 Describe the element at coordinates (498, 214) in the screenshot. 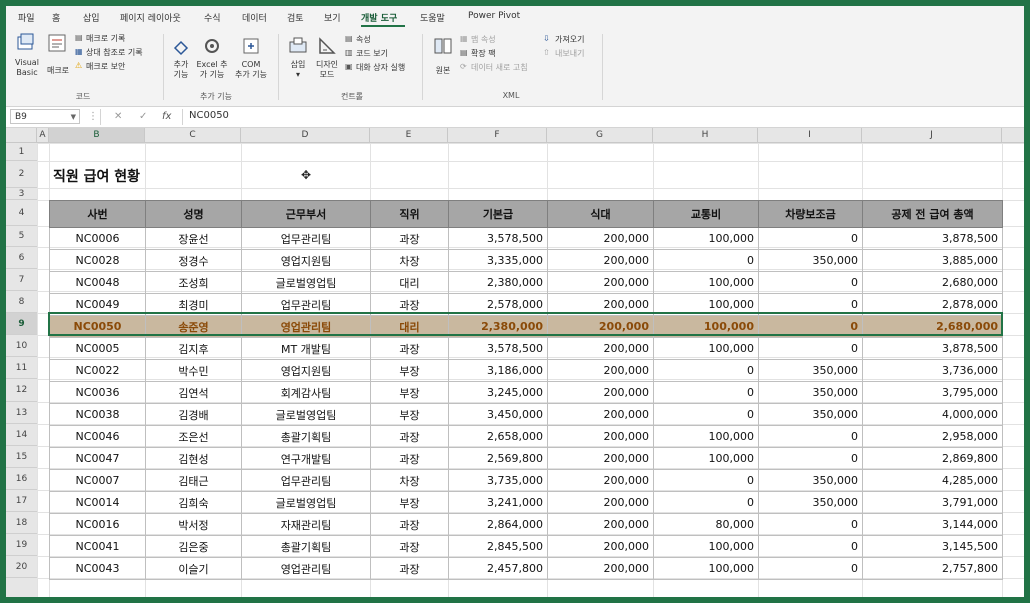

I see `column-title: 기본급` at that location.